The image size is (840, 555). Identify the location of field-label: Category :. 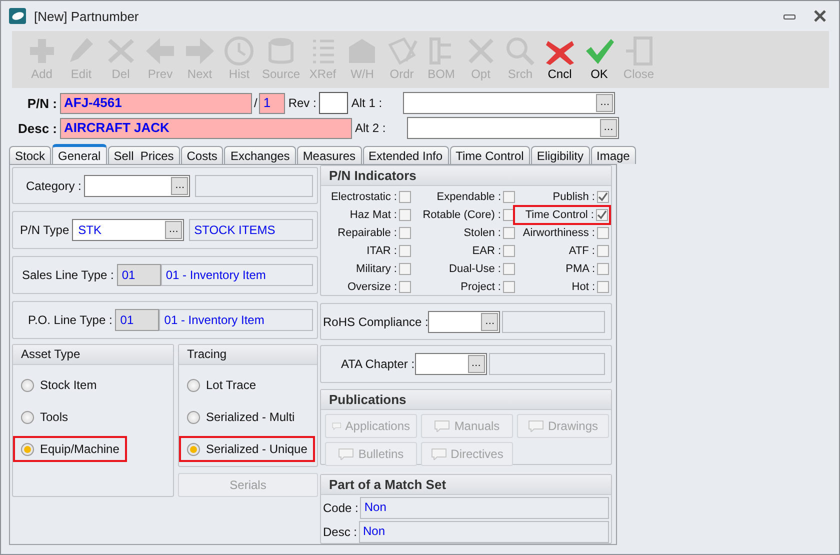
(53, 185).